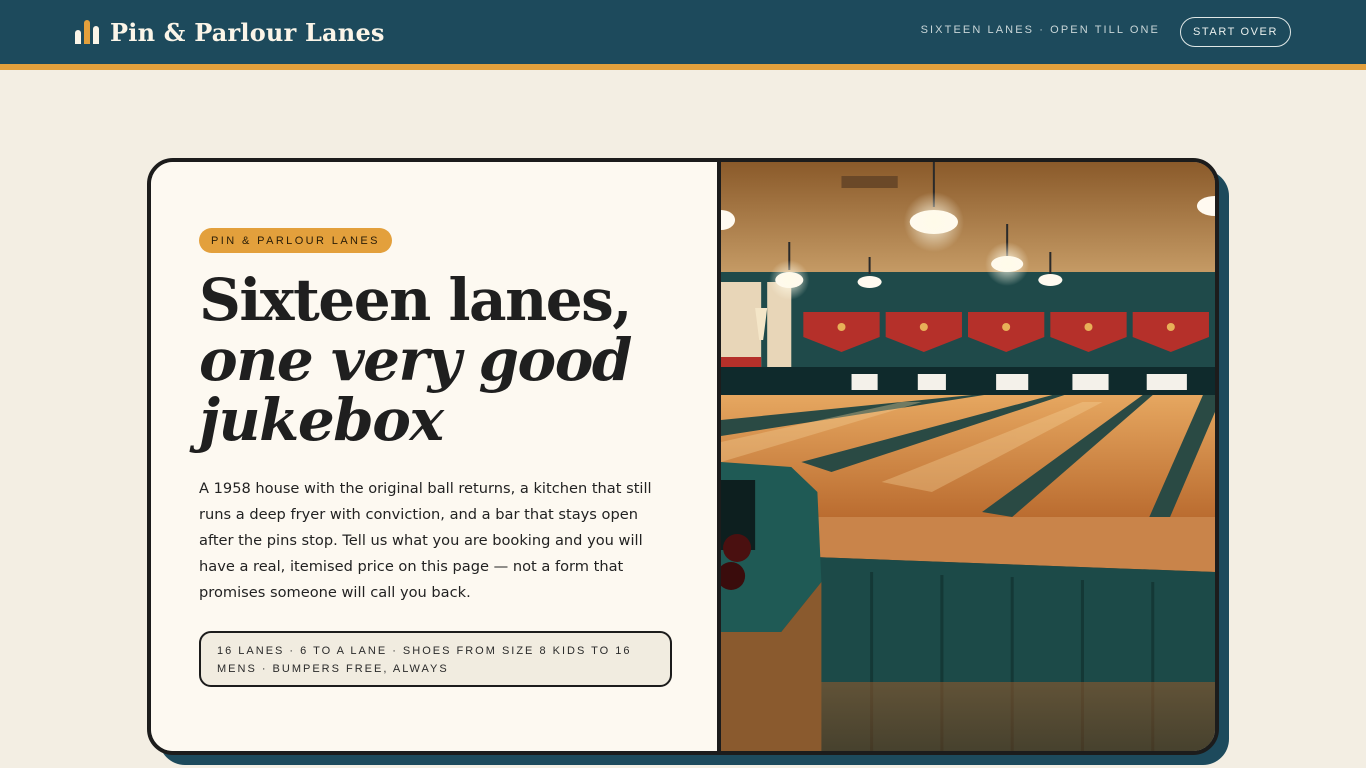 The width and height of the screenshot is (1366, 768). Describe the element at coordinates (683, 67) in the screenshot. I see `header-accent-stripe` at that location.